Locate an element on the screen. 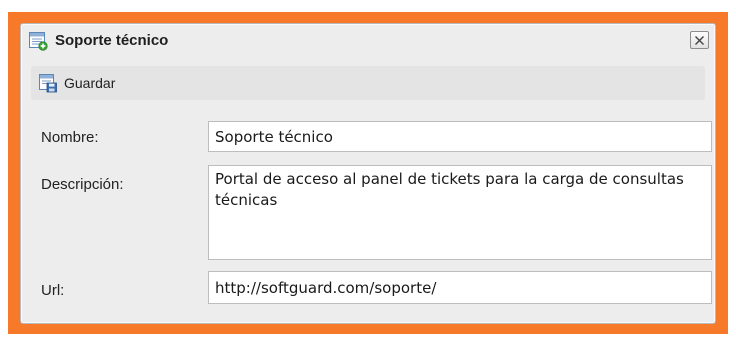 The height and width of the screenshot is (342, 736). descripcion-label: Descripción: is located at coordinates (82, 184).